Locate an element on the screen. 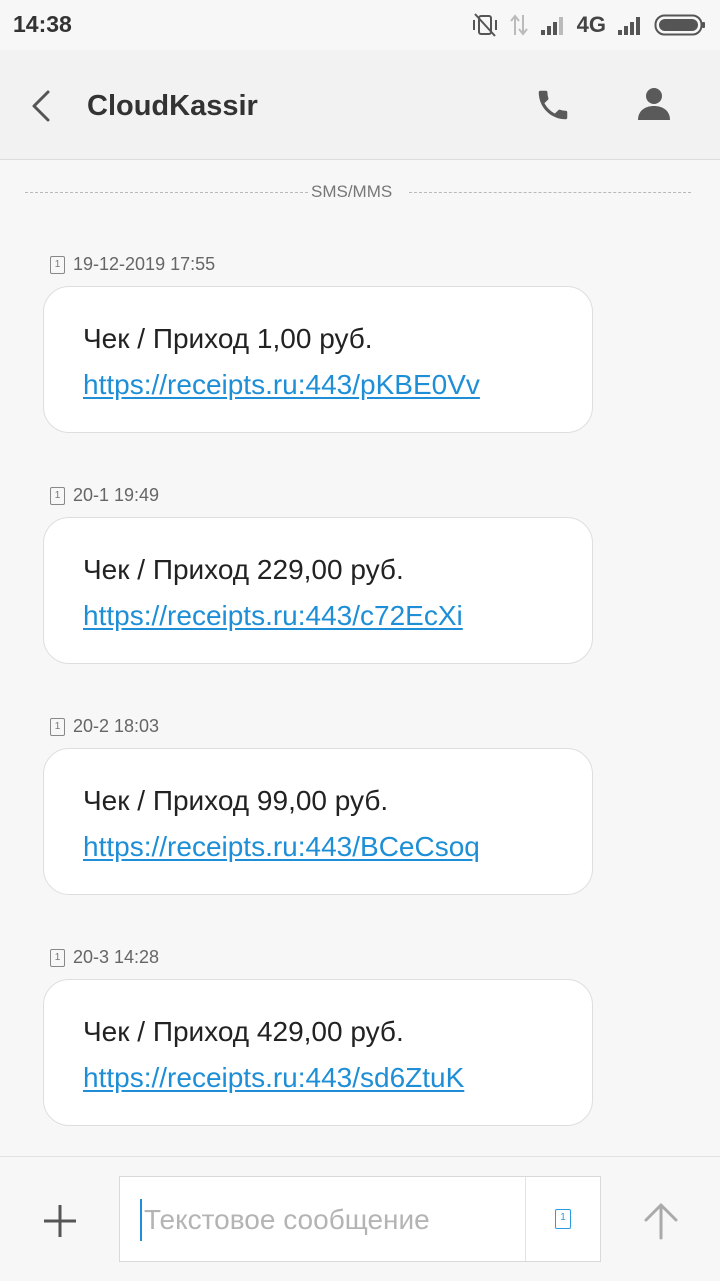 The height and width of the screenshot is (1281, 720). sim-select-icon: 1 is located at coordinates (563, 1219).